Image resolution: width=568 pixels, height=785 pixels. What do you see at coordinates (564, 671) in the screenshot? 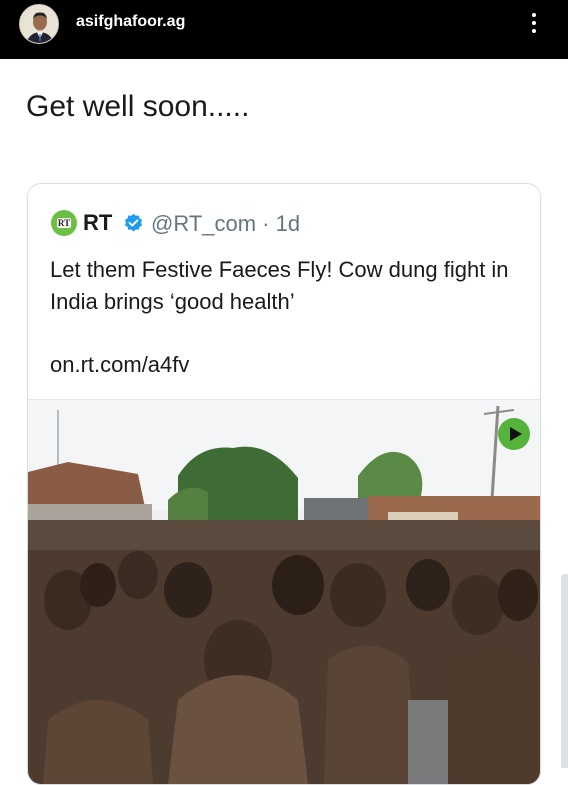
I see `scrollbar` at bounding box center [564, 671].